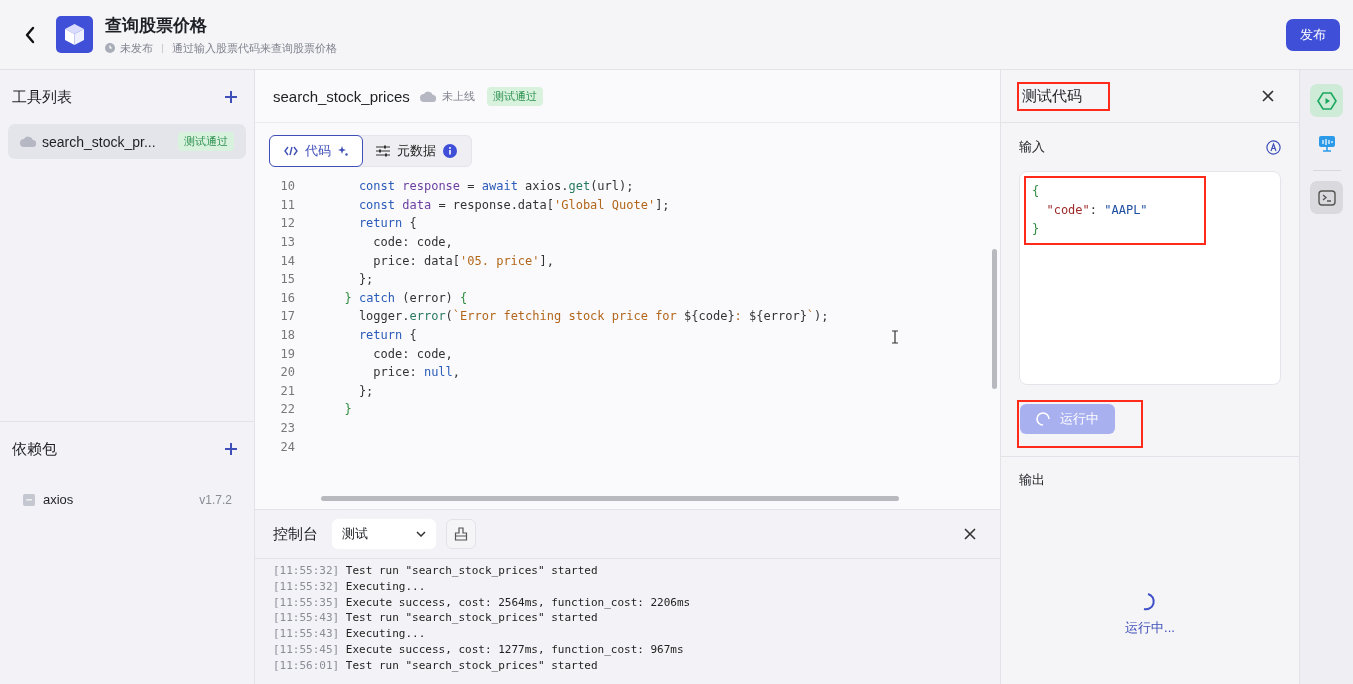 The image size is (1353, 684). What do you see at coordinates (287, 353) in the screenshot?
I see `line-number: 19` at bounding box center [287, 353].